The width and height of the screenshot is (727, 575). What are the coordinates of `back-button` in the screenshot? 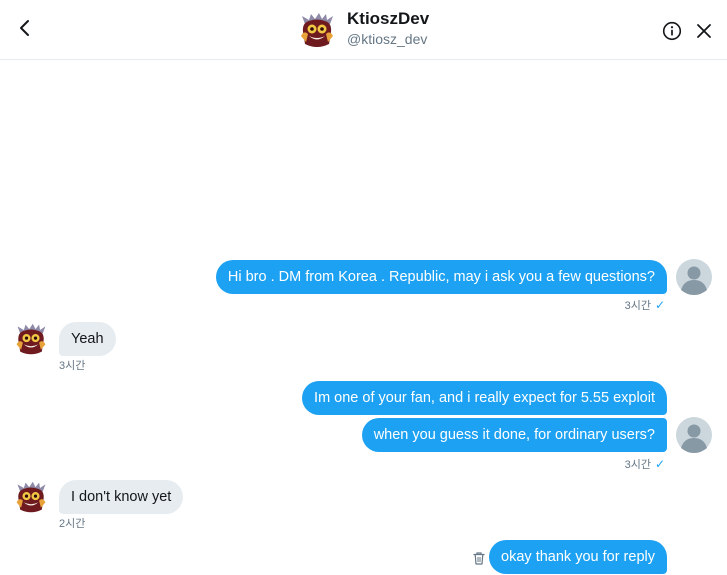 It's located at (24, 28).